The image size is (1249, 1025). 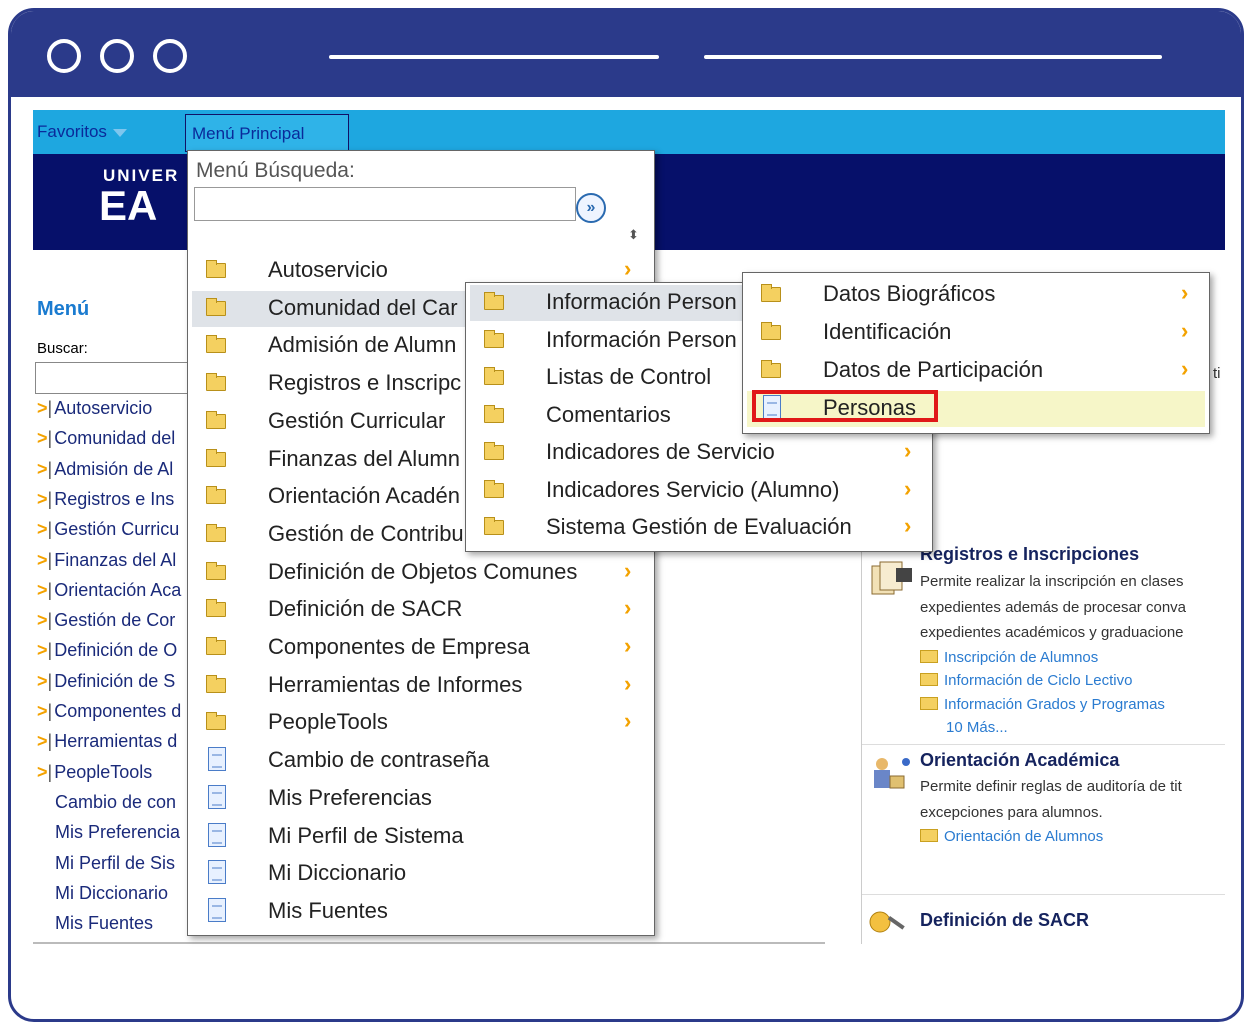 I want to click on menu-item-label: Cambio de contraseña, so click(x=379, y=760).